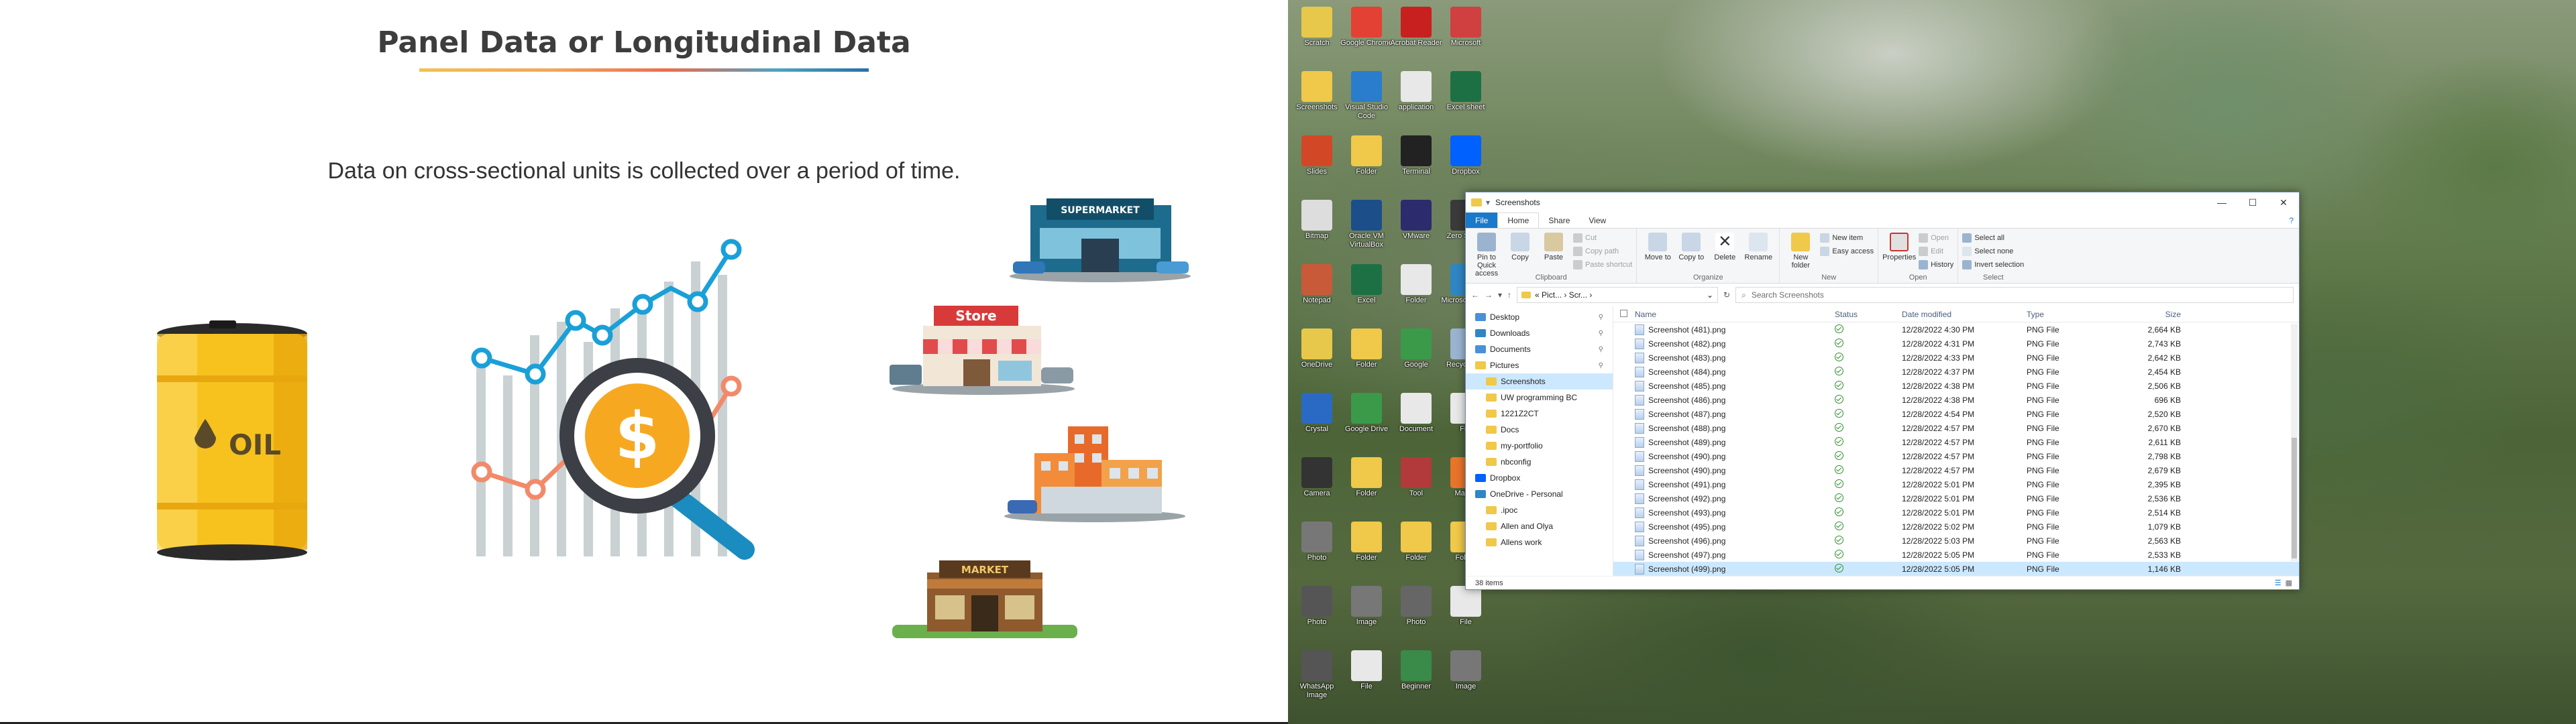 The height and width of the screenshot is (724, 2576). What do you see at coordinates (1317, 421) in the screenshot?
I see `desktop-icon: Crystal` at bounding box center [1317, 421].